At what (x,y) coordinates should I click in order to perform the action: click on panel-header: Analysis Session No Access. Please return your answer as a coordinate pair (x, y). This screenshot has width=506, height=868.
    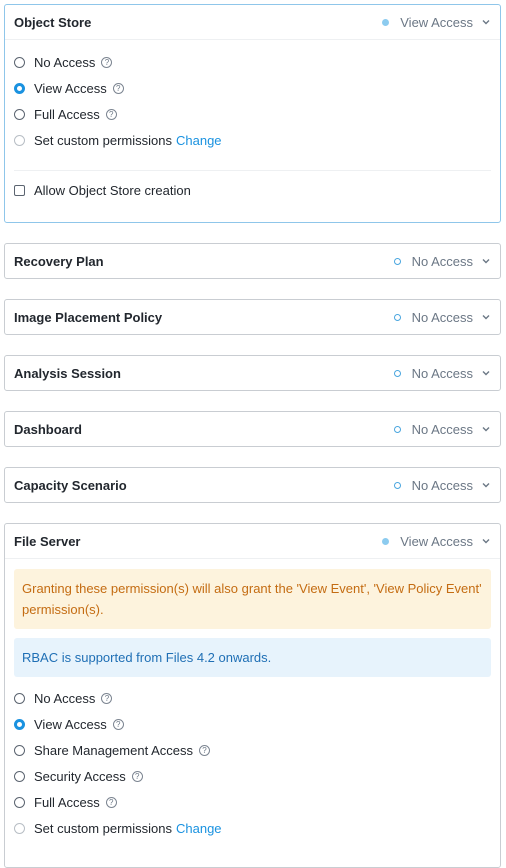
    Looking at the image, I should click on (252, 373).